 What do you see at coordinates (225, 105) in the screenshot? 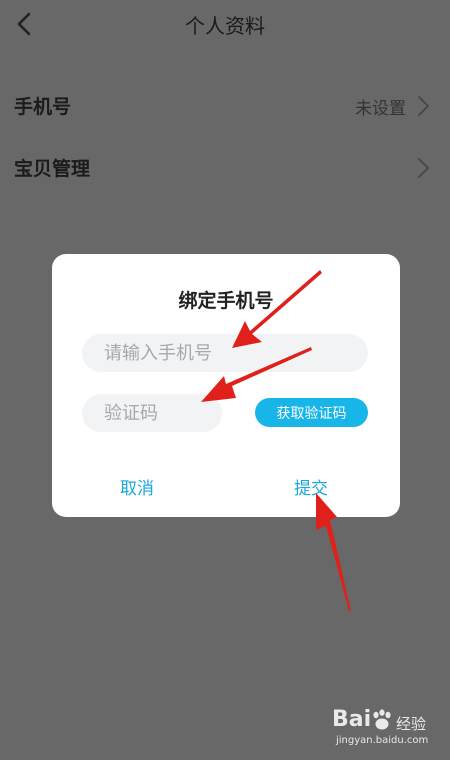
I see `phone-row: 手机号 未设置` at bounding box center [225, 105].